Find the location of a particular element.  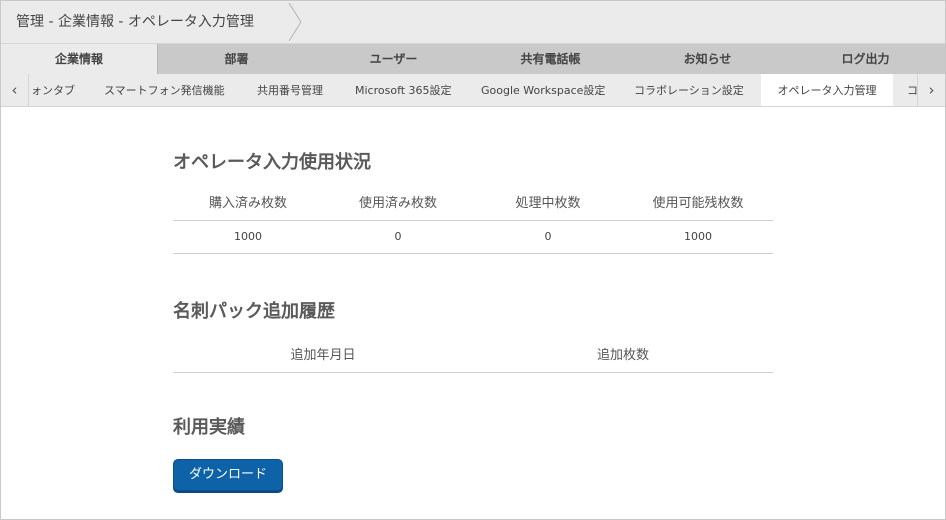

processing-count: 0 is located at coordinates (548, 236).